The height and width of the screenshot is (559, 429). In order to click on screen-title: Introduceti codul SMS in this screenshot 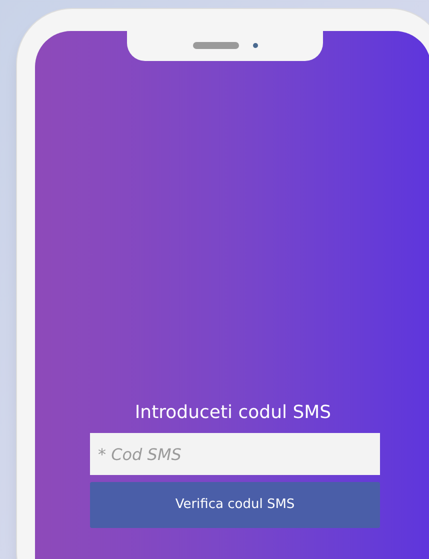, I will do `click(233, 413)`.